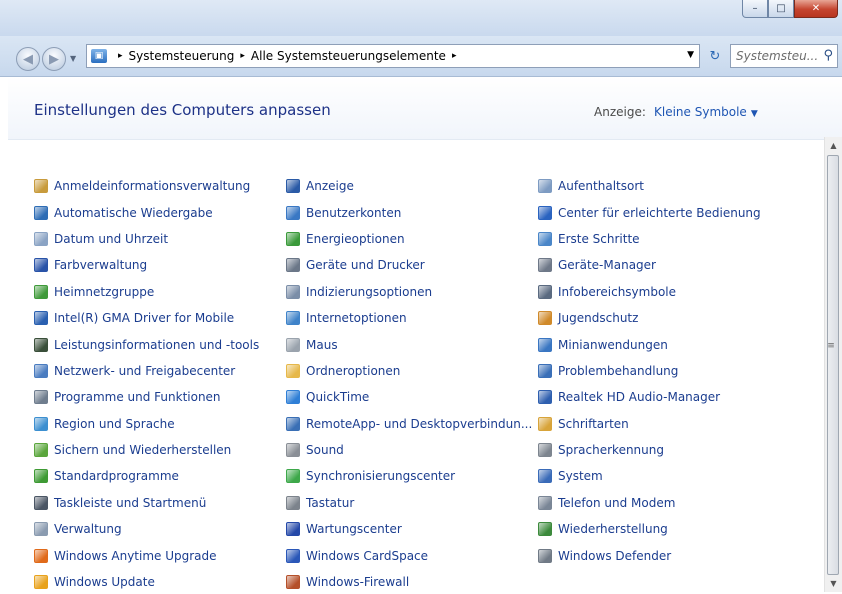  What do you see at coordinates (146, 292) in the screenshot?
I see `control-panel-item: Heimnetzgruppe` at bounding box center [146, 292].